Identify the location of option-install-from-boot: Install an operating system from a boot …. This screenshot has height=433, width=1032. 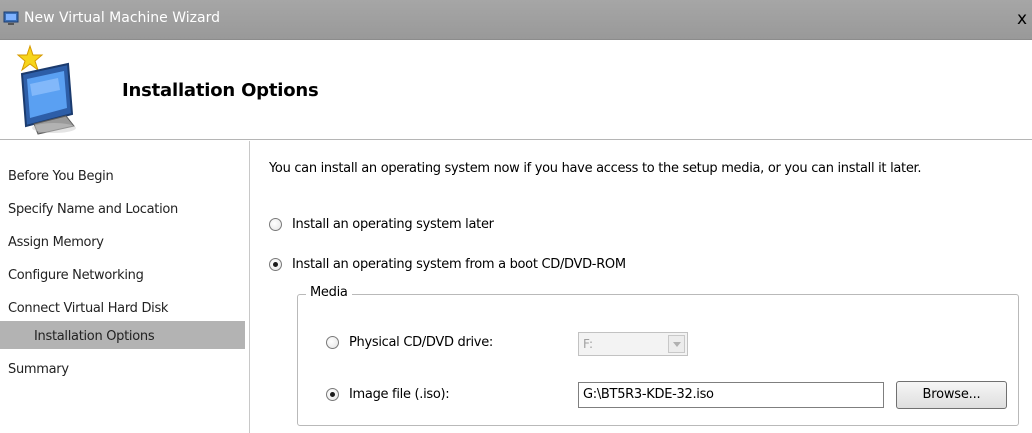
(447, 264).